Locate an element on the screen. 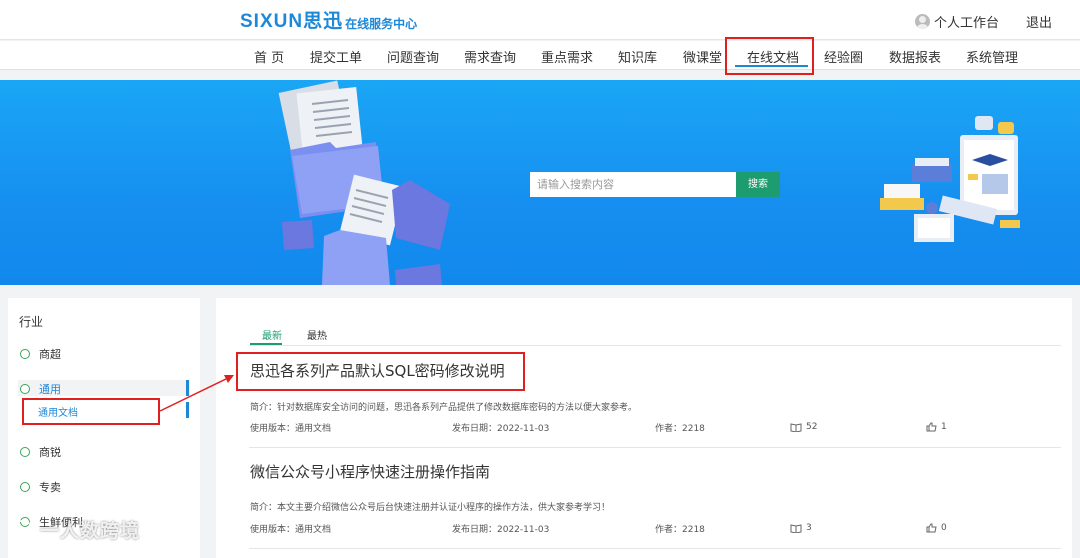 The height and width of the screenshot is (558, 1080). sidebar-item-label: 专卖 is located at coordinates (50, 487).